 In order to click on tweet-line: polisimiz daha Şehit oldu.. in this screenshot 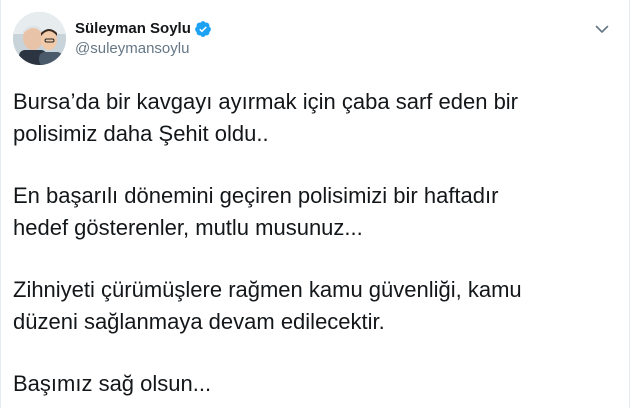, I will do `click(141, 133)`.